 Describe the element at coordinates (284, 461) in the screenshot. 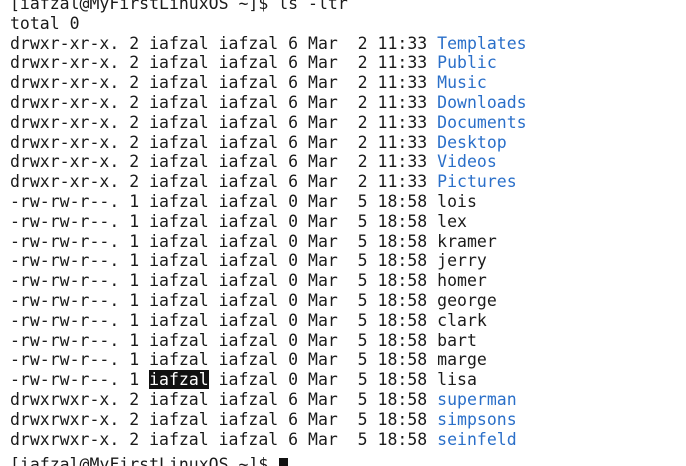

I see `text-cursor` at that location.